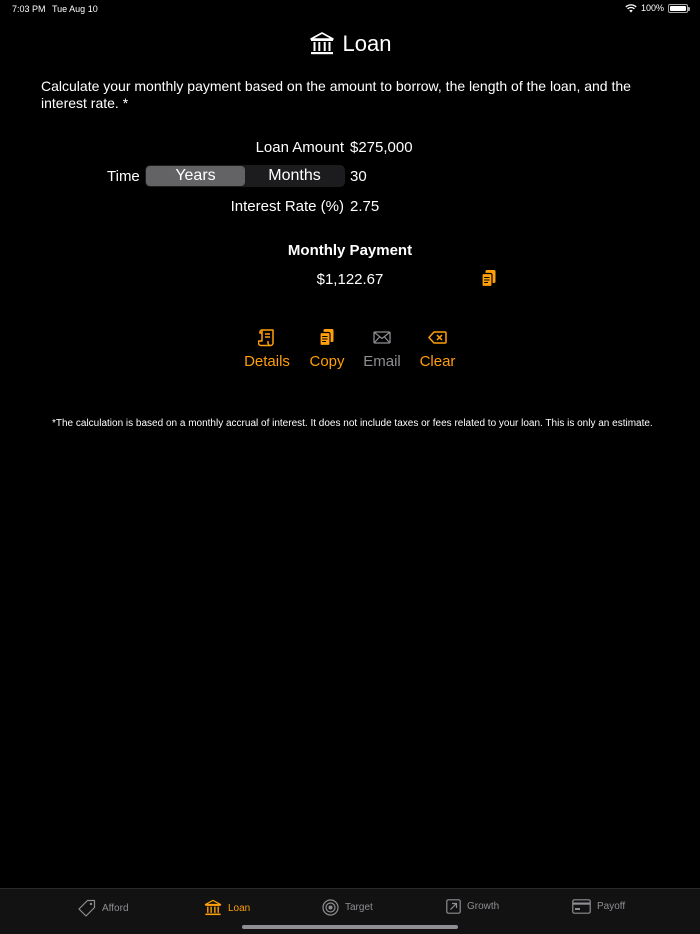 The width and height of the screenshot is (700, 934). I want to click on tab-target-label: Target, so click(359, 907).